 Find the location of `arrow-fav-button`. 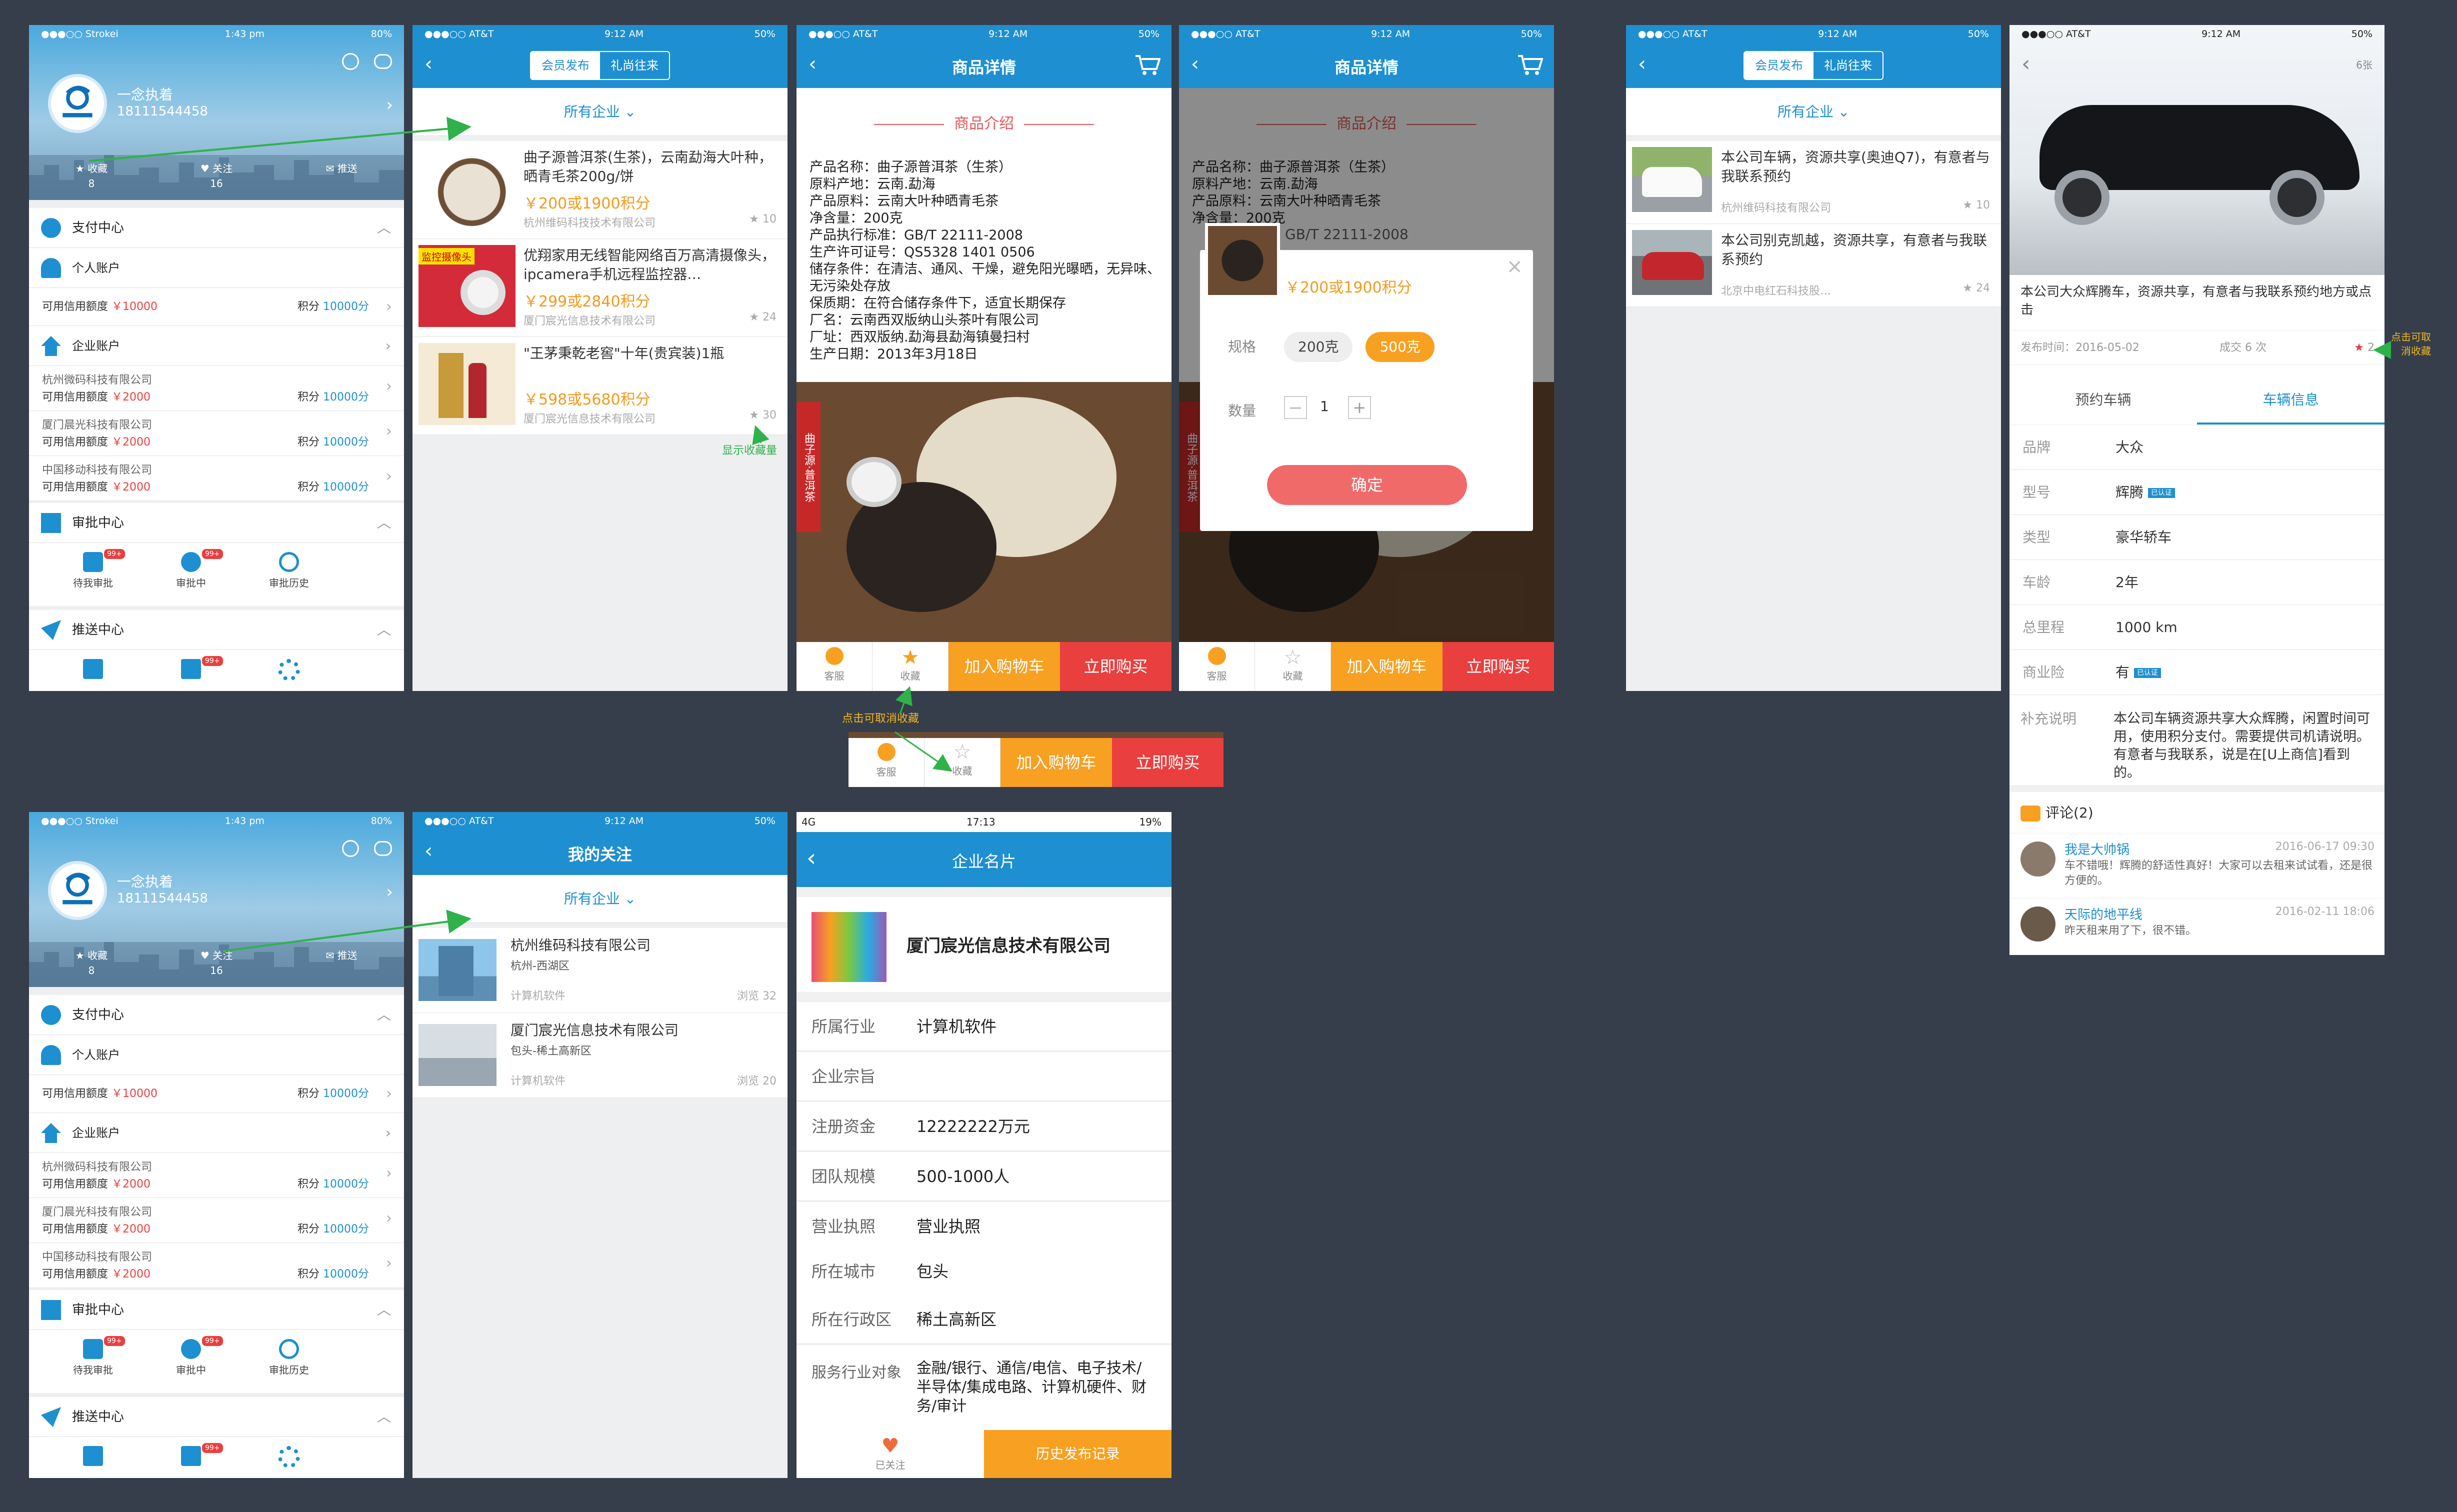

arrow-fav-button is located at coordinates (903, 700).